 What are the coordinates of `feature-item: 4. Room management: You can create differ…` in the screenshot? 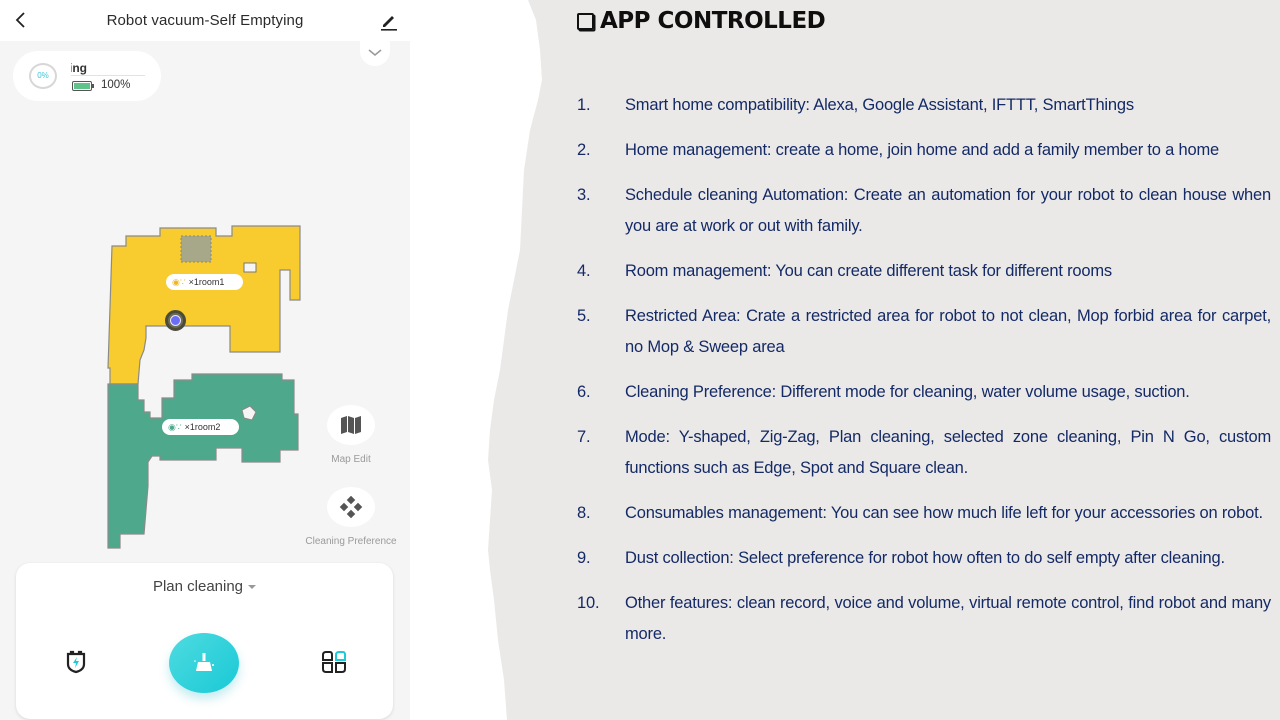 It's located at (924, 271).